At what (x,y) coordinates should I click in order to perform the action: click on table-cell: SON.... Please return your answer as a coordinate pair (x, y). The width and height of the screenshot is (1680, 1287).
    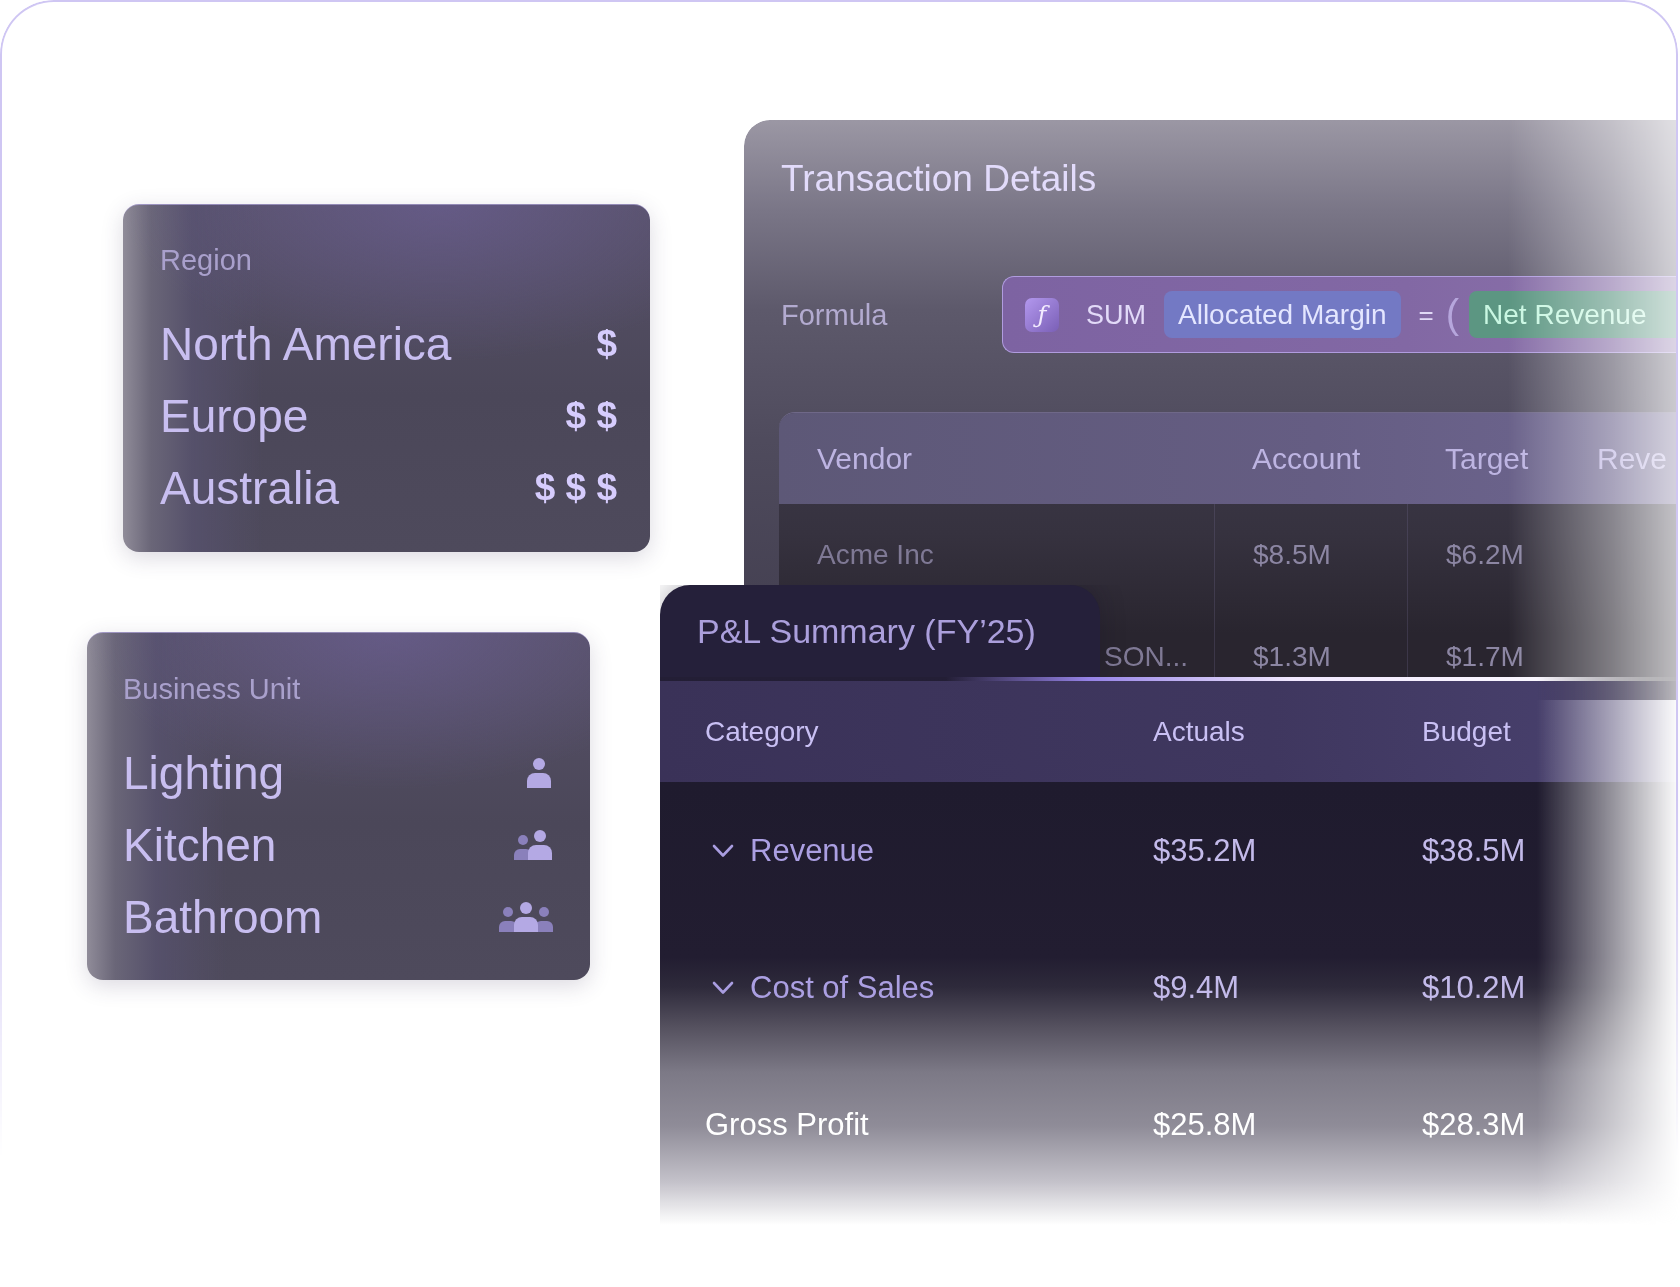
    Looking at the image, I should click on (1146, 657).